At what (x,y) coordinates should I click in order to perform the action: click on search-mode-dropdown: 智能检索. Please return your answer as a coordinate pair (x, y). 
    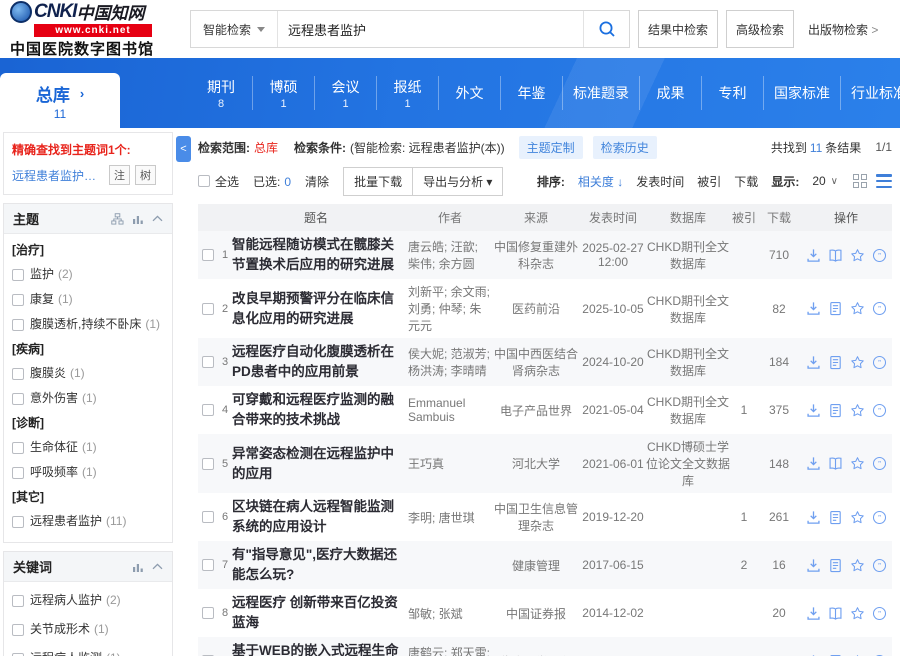
    Looking at the image, I should click on (235, 29).